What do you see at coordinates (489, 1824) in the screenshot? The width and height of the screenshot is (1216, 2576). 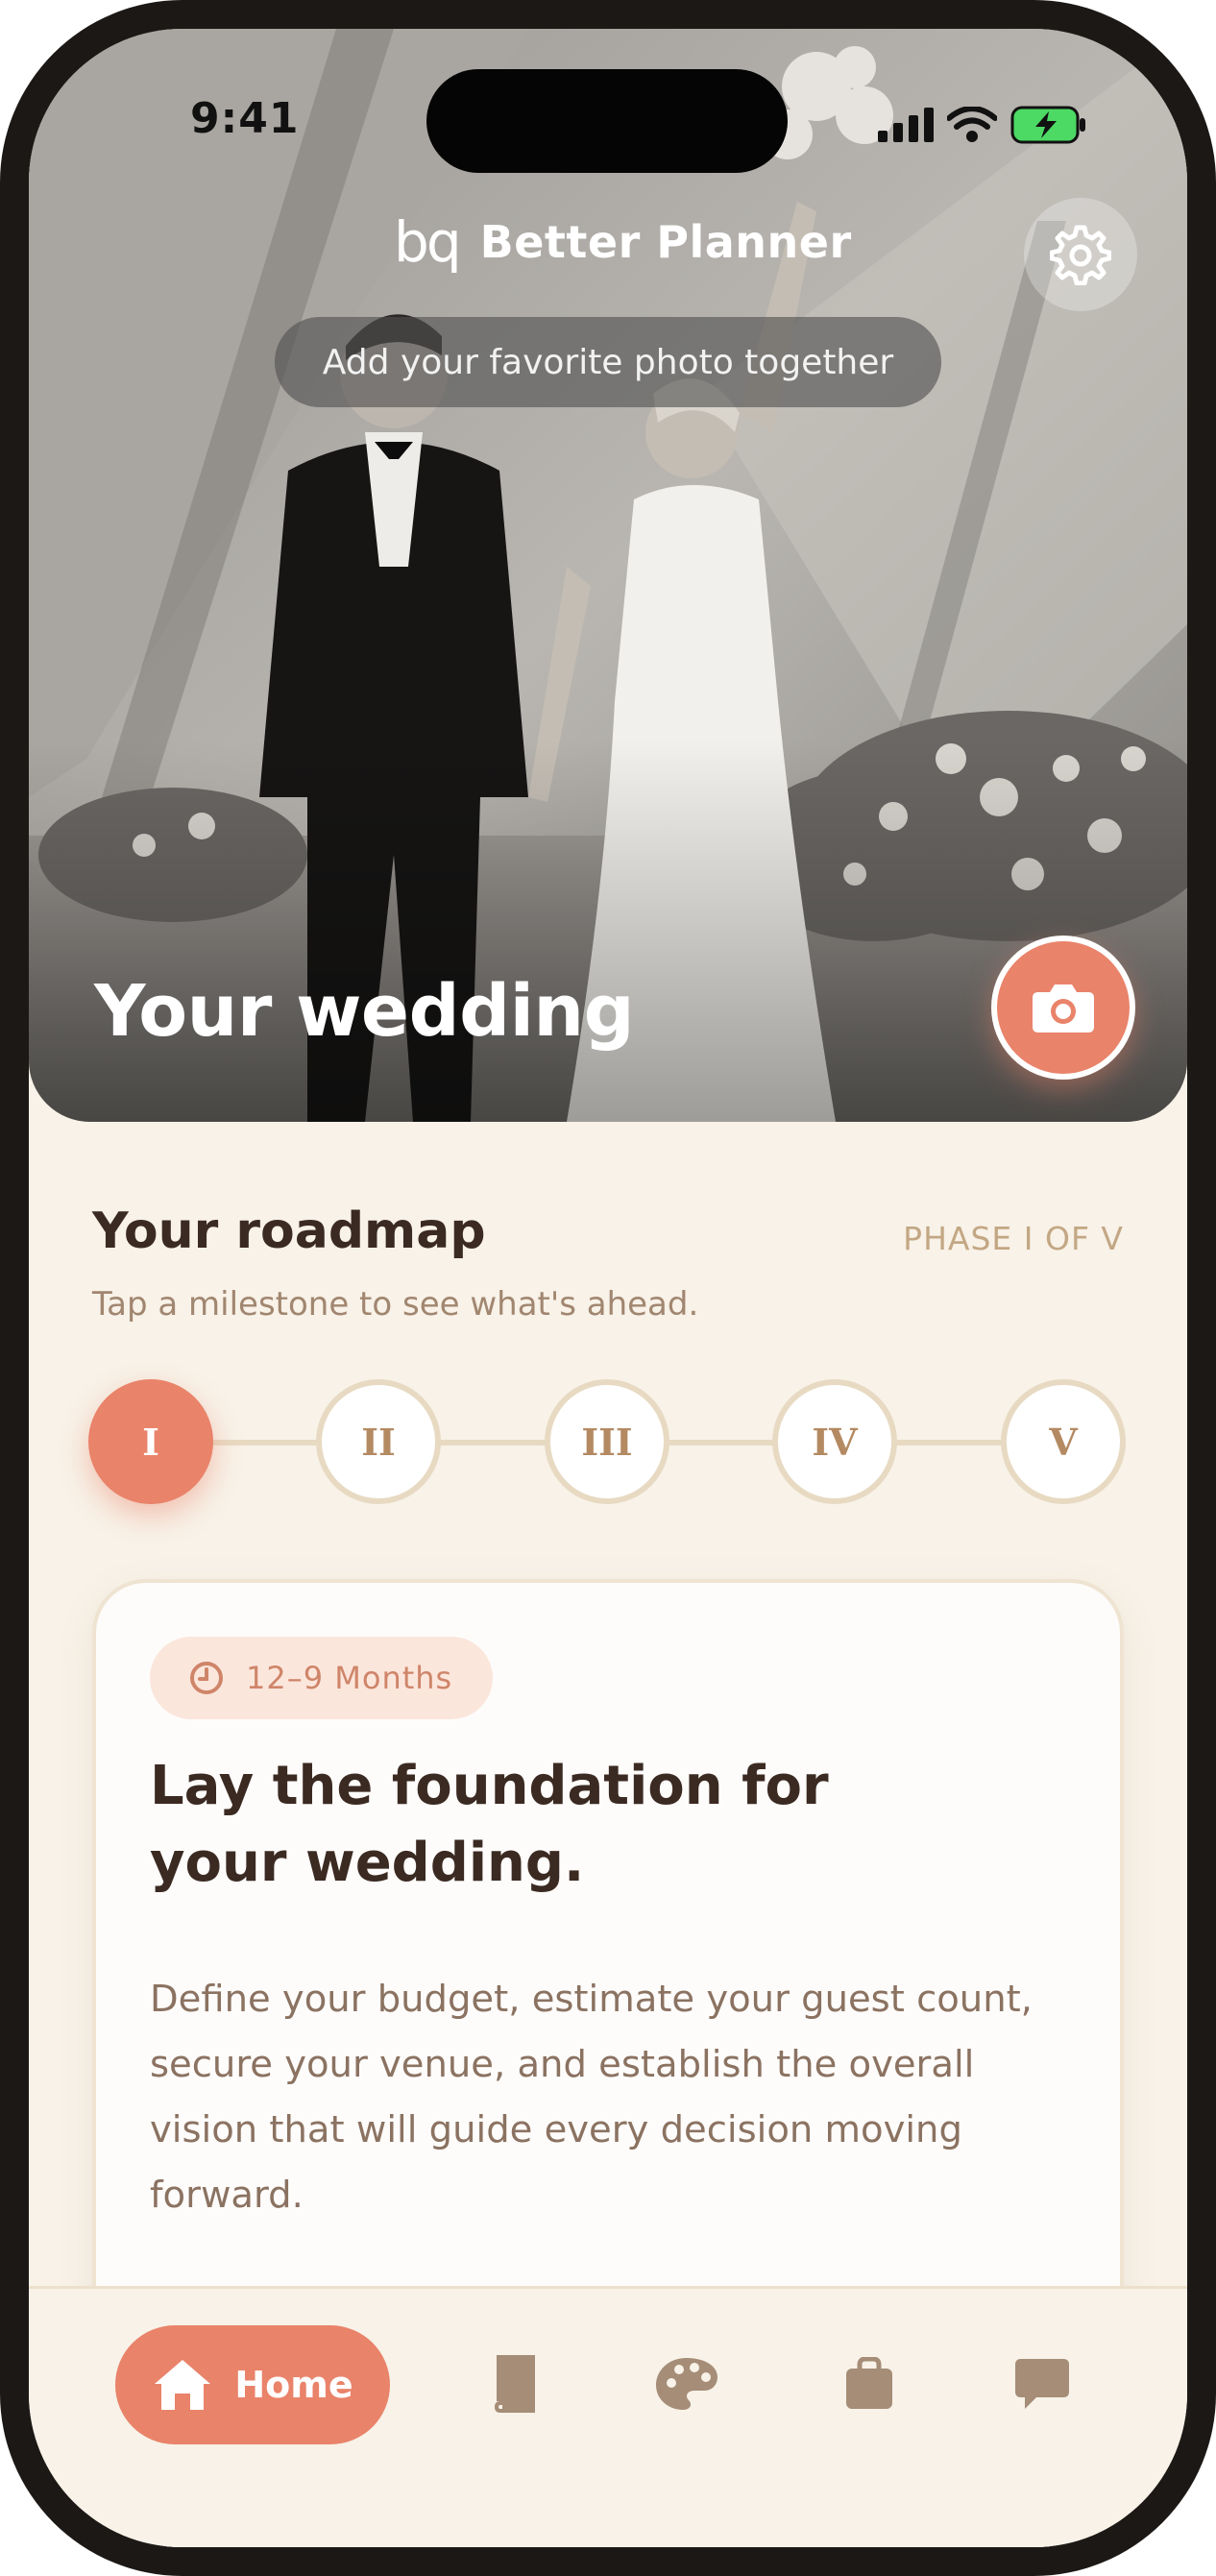 I see `phase-heading: Lay the foundation for your wedding.` at bounding box center [489, 1824].